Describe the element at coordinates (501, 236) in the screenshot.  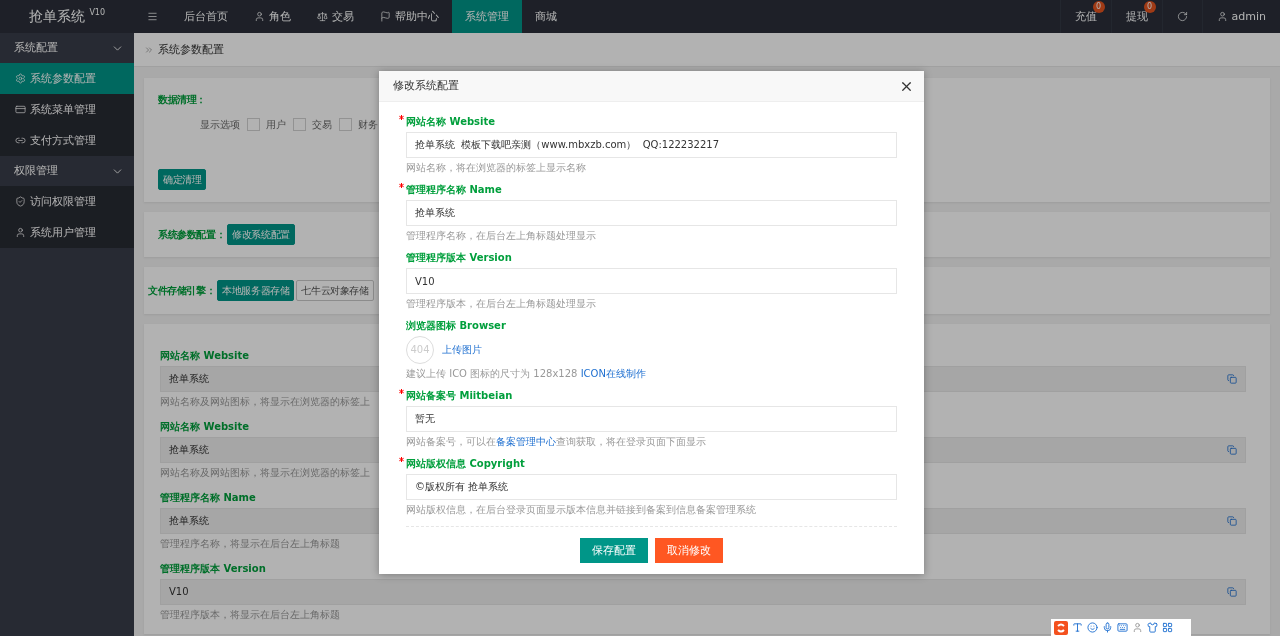
I see `help-text: 管理程序名称，在后台左上角标题处理显示` at that location.